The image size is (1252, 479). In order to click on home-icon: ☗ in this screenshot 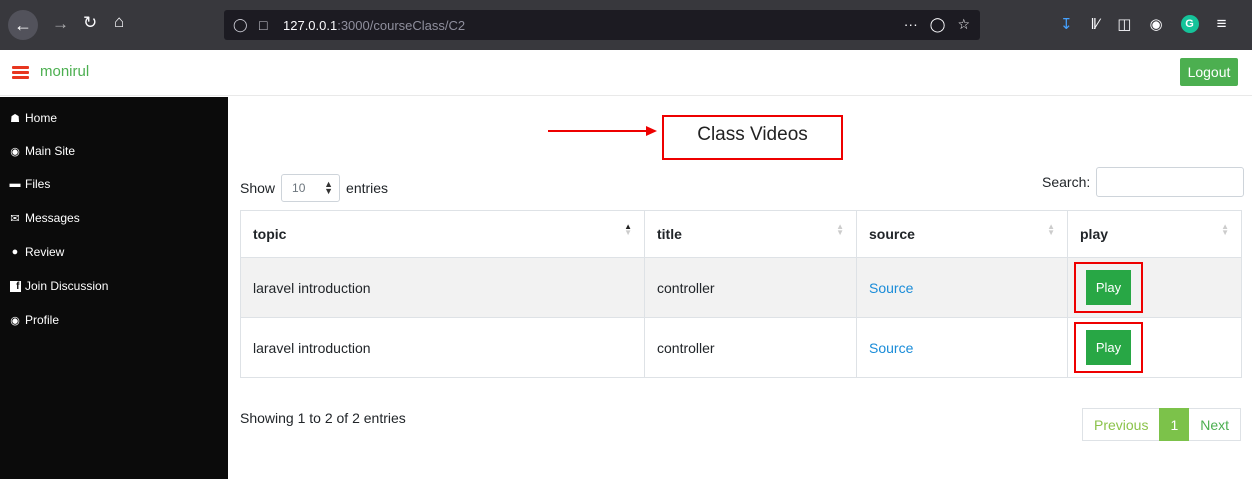, I will do `click(15, 118)`.